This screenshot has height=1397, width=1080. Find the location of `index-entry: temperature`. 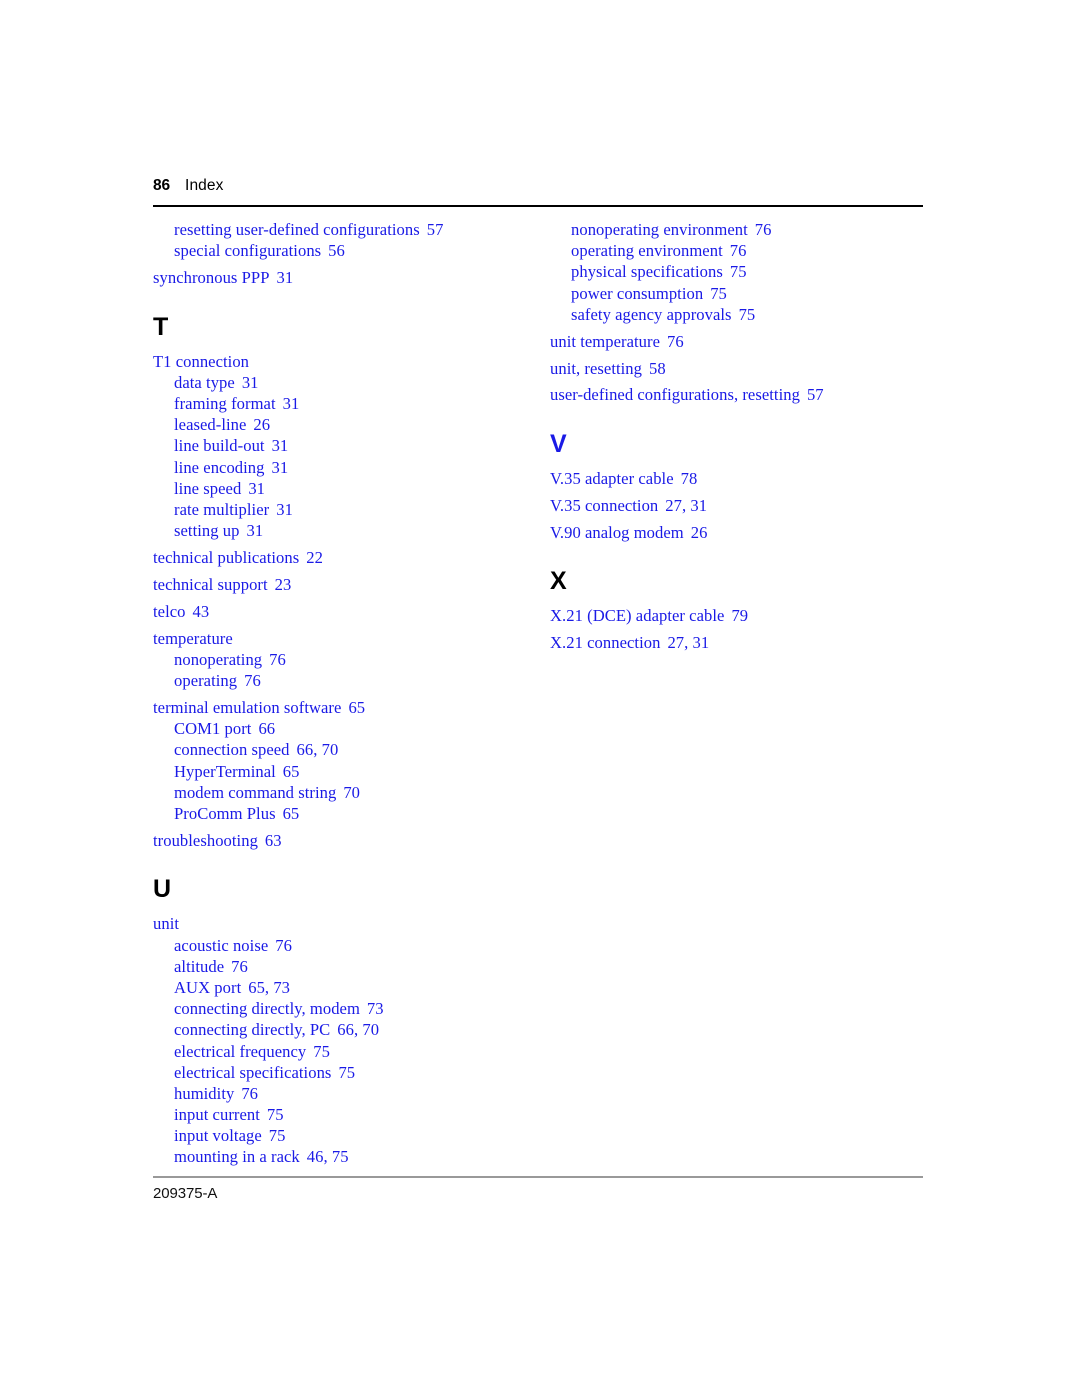

index-entry: temperature is located at coordinates (339, 638).